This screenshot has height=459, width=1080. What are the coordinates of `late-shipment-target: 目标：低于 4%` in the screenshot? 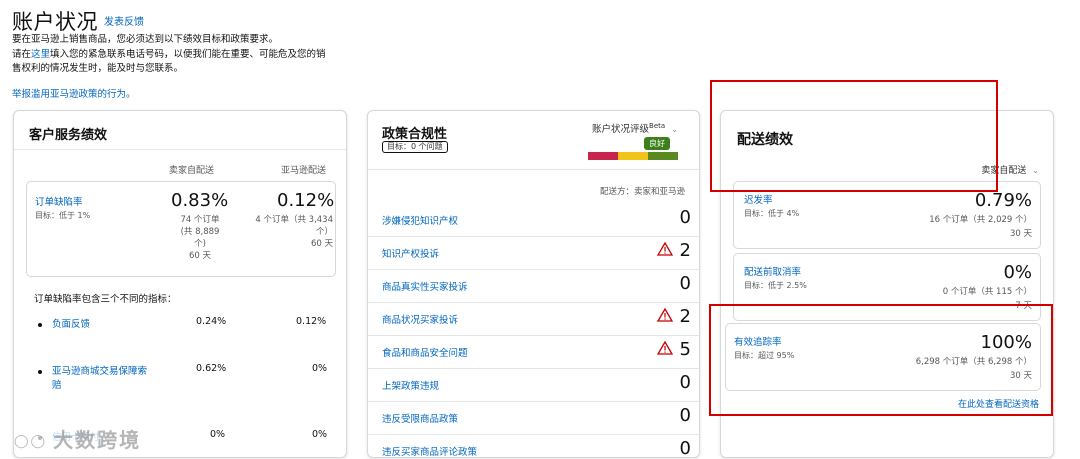 It's located at (772, 213).